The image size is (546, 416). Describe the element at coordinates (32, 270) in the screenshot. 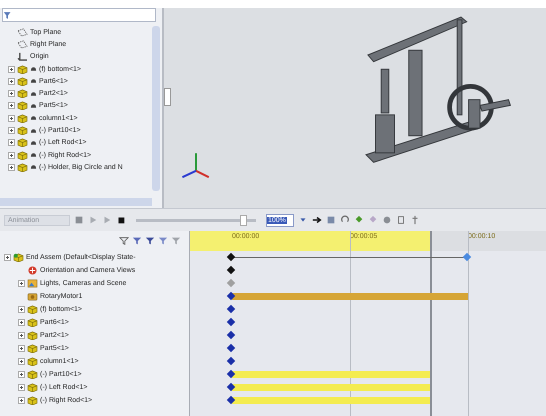

I see `camera-views-icon` at that location.